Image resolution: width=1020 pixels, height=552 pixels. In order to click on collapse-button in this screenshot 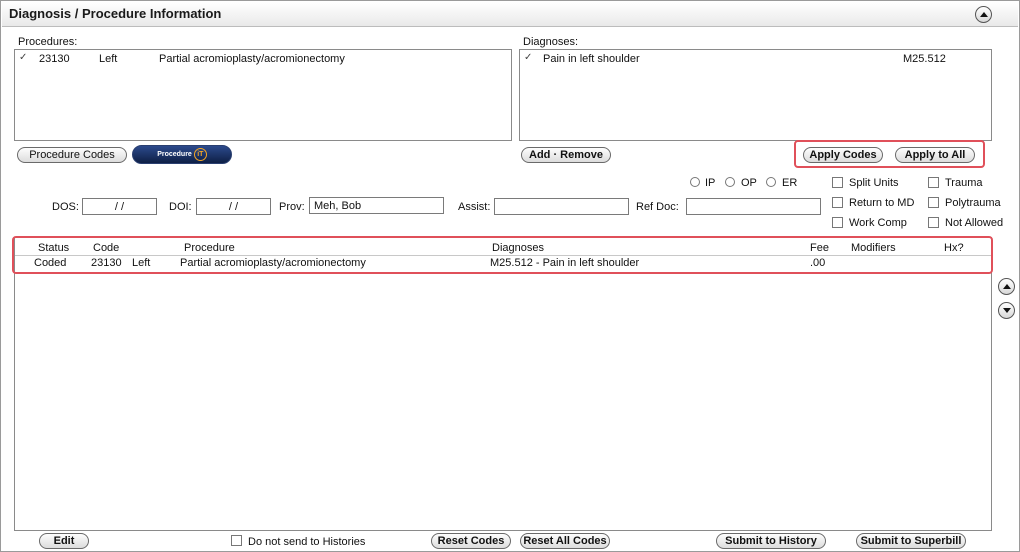, I will do `click(983, 14)`.